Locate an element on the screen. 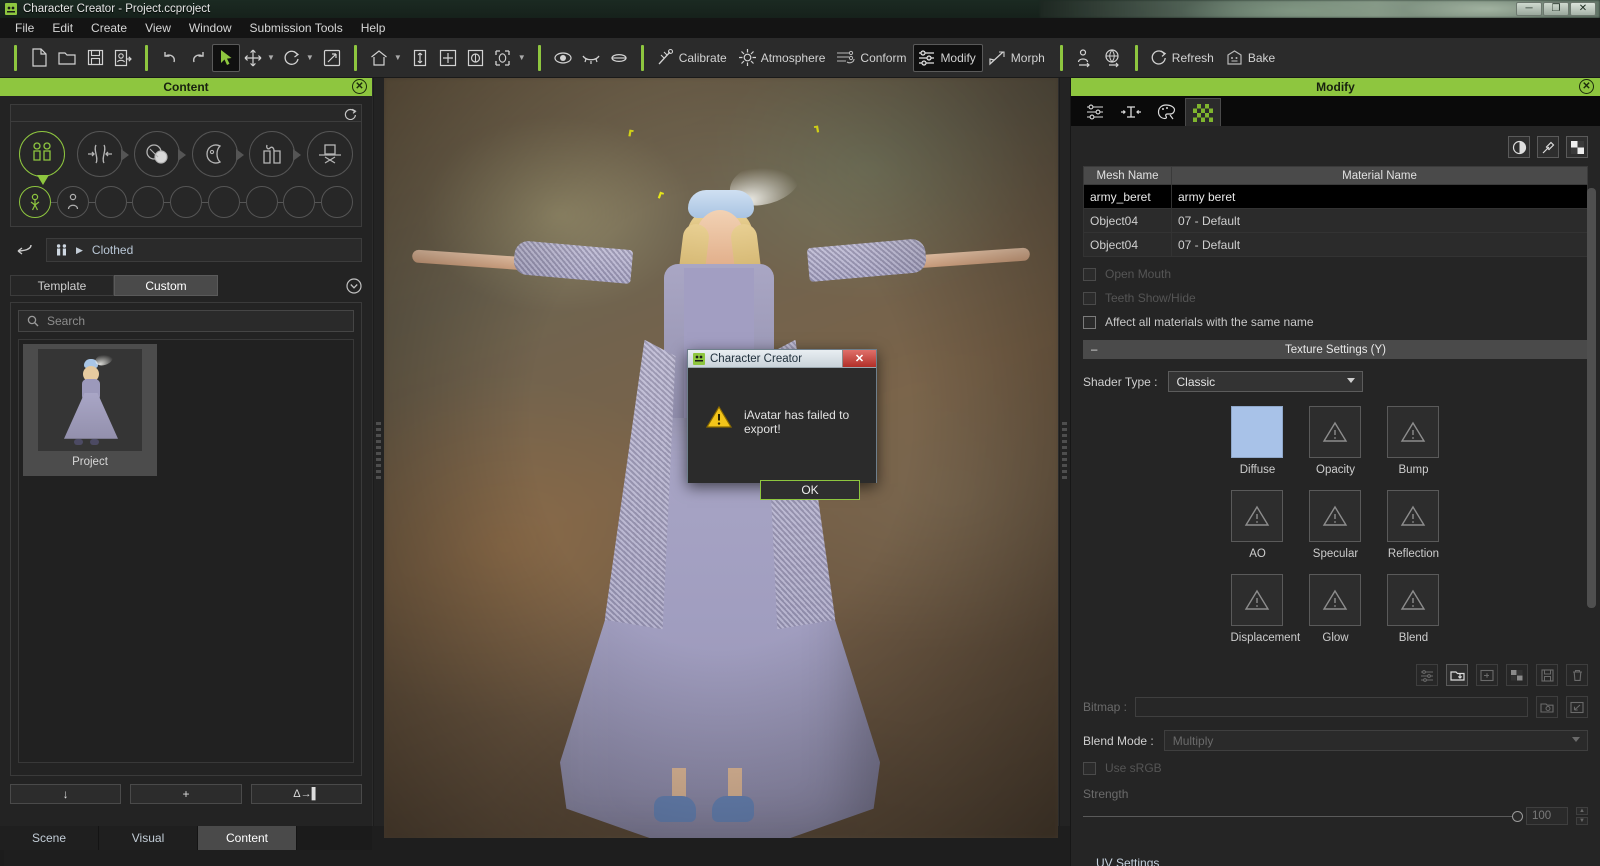  tab-transform is located at coordinates (1131, 112).